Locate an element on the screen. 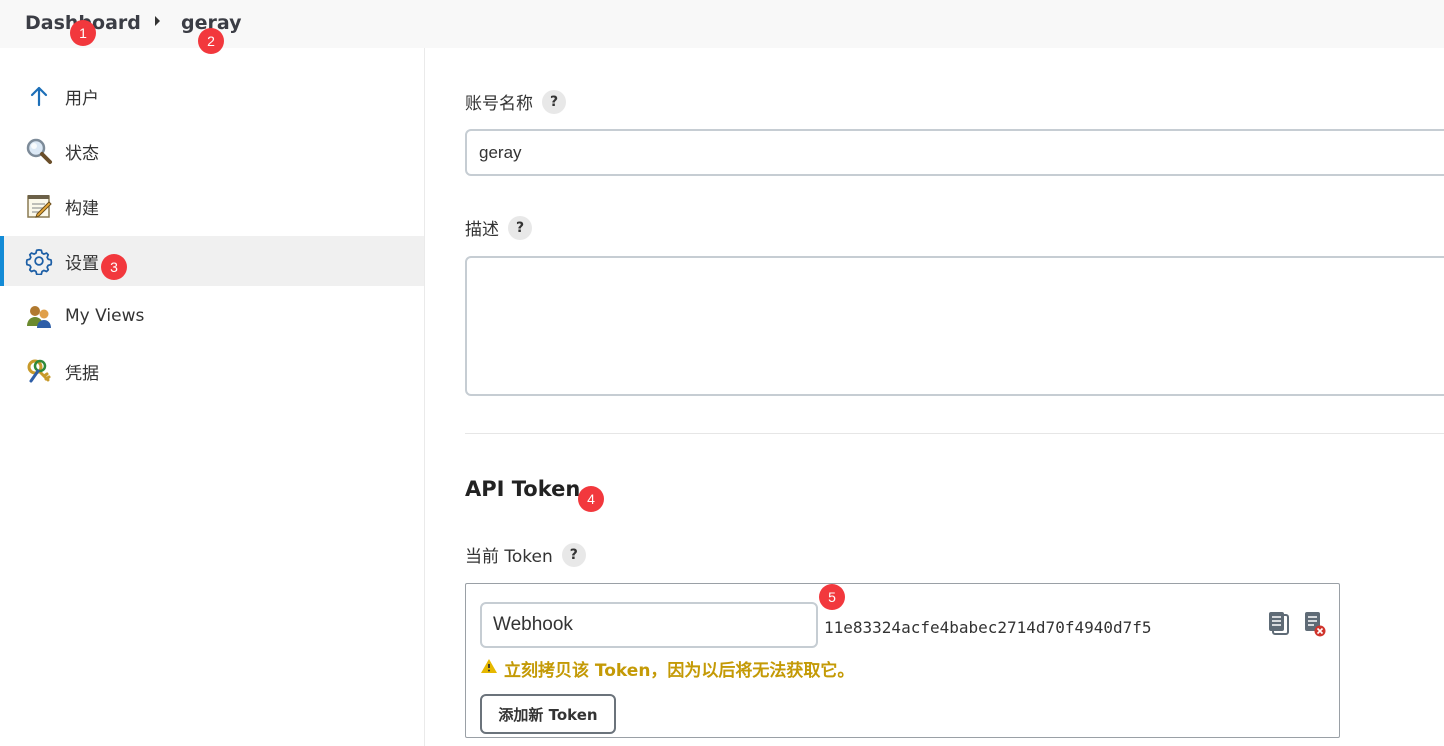 The height and width of the screenshot is (746, 1444). token-value: 11e83324acfe4babec2714d70f4940d7f5 is located at coordinates (988, 627).